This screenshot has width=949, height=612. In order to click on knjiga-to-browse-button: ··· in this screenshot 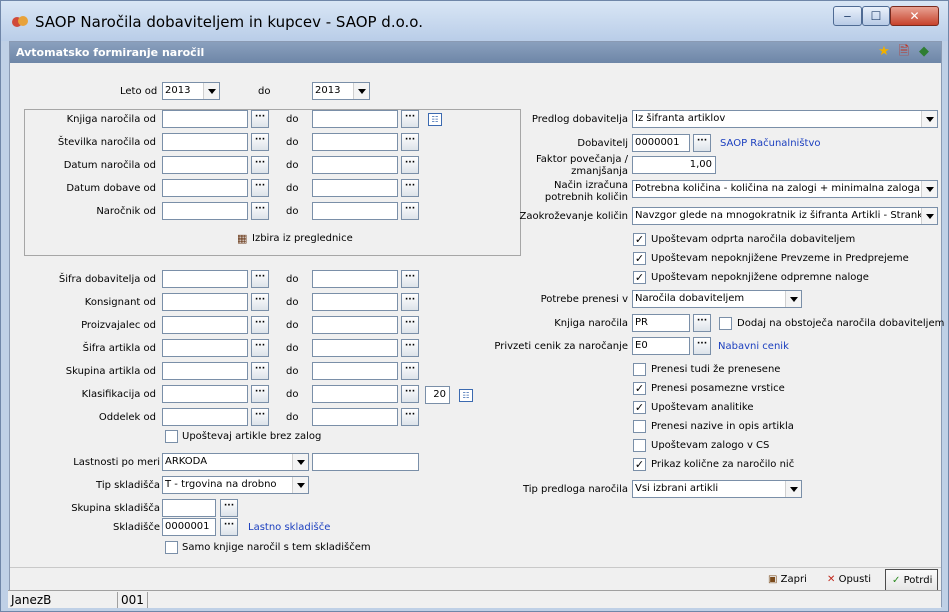, I will do `click(410, 119)`.